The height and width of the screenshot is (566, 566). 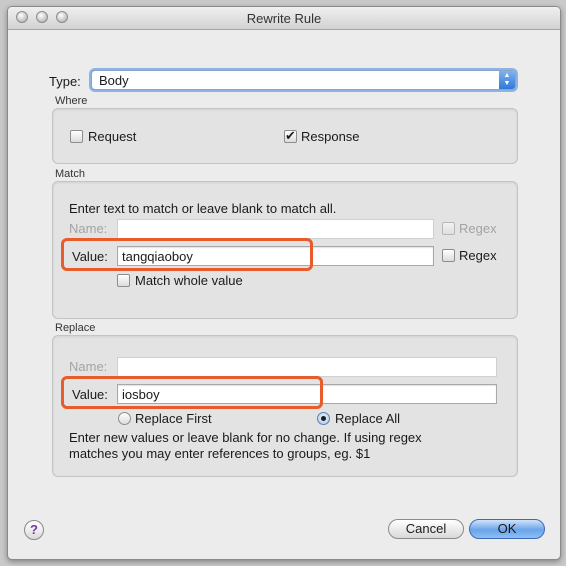 I want to click on match-name-regex-label: Regex, so click(x=478, y=228).